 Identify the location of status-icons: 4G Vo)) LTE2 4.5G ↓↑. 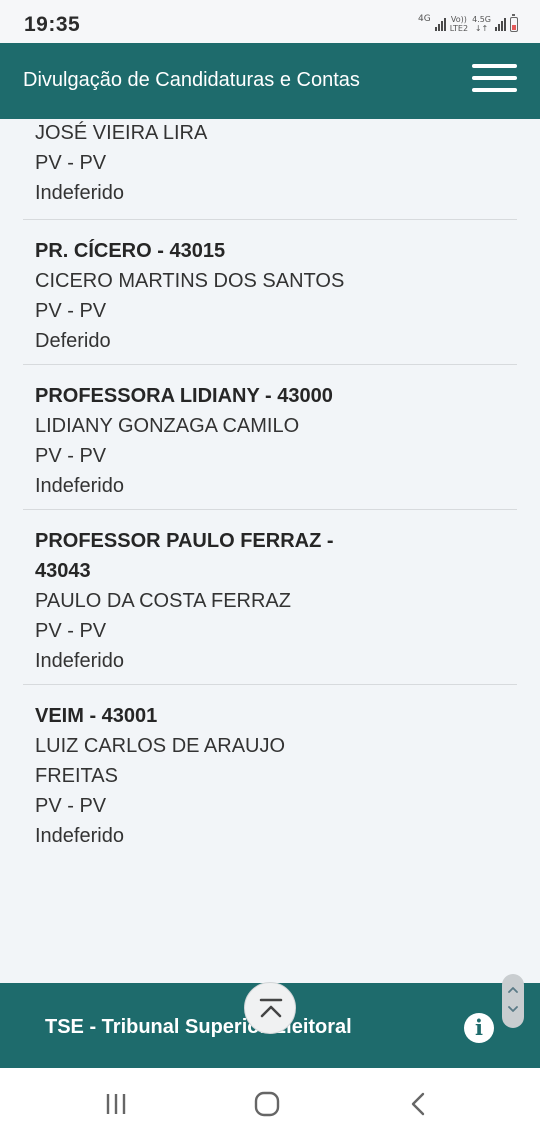
(467, 23).